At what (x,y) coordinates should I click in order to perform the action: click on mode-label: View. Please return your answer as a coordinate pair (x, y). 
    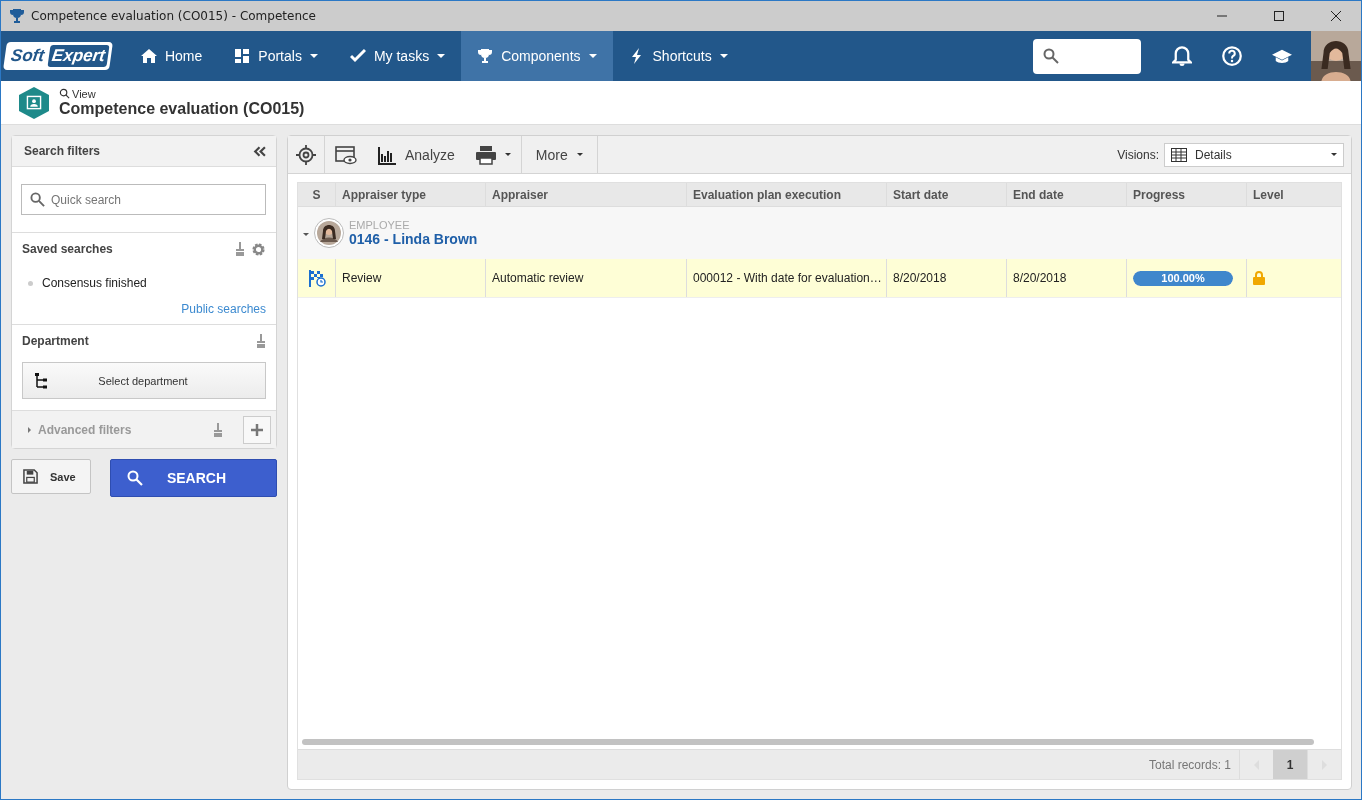
    Looking at the image, I should click on (84, 93).